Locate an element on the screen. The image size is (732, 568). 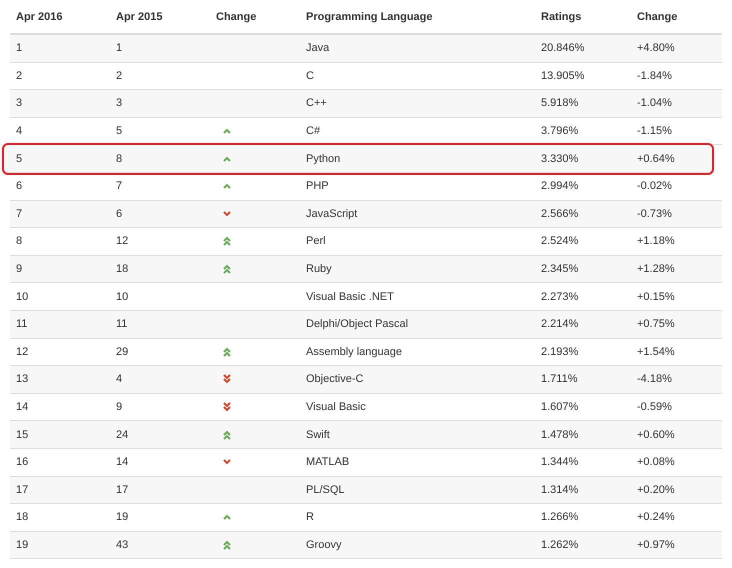
table-cell-text: 1.711% is located at coordinates (559, 379).